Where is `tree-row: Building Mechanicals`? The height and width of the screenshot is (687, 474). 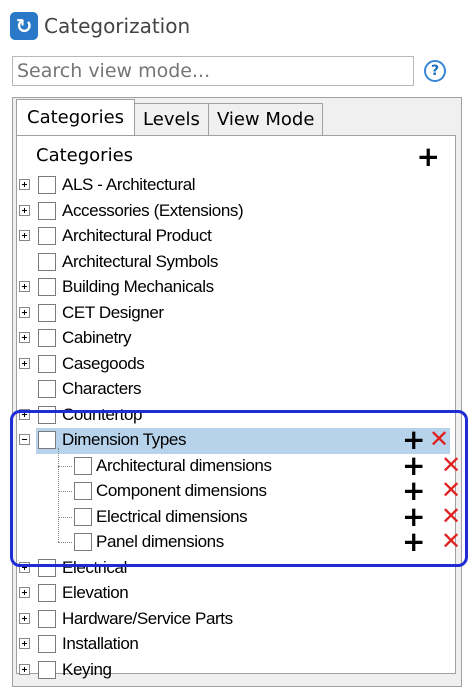
tree-row: Building Mechanicals is located at coordinates (236, 288).